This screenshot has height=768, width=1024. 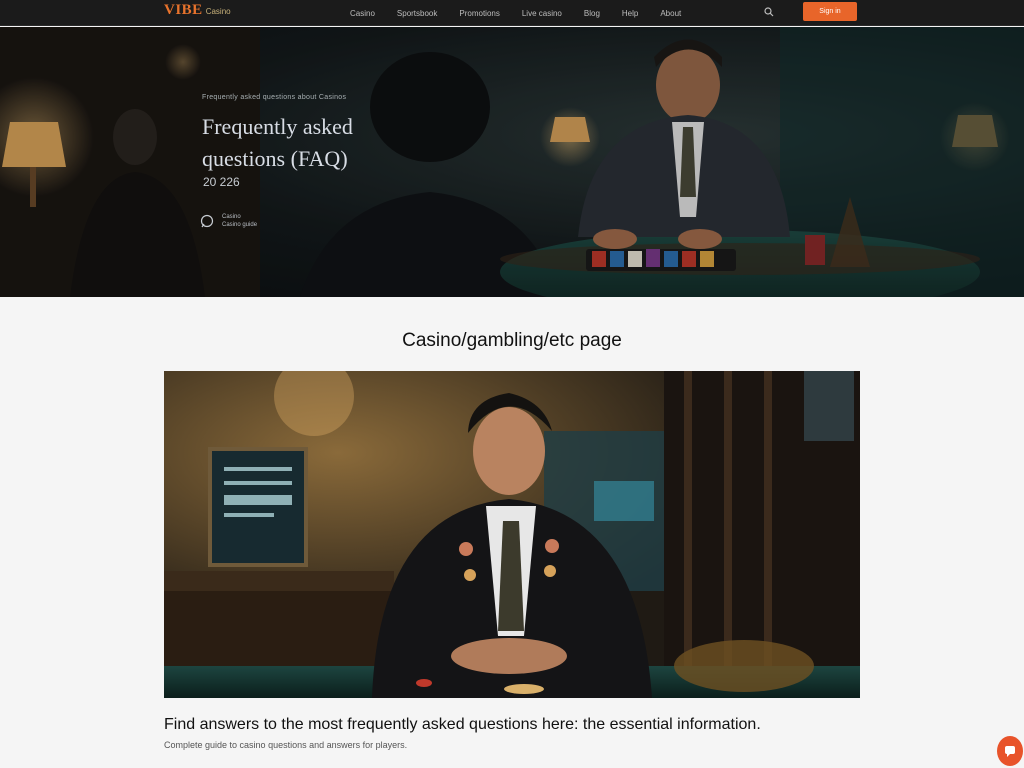 I want to click on sign-in-button: Sign in, so click(x=830, y=11).